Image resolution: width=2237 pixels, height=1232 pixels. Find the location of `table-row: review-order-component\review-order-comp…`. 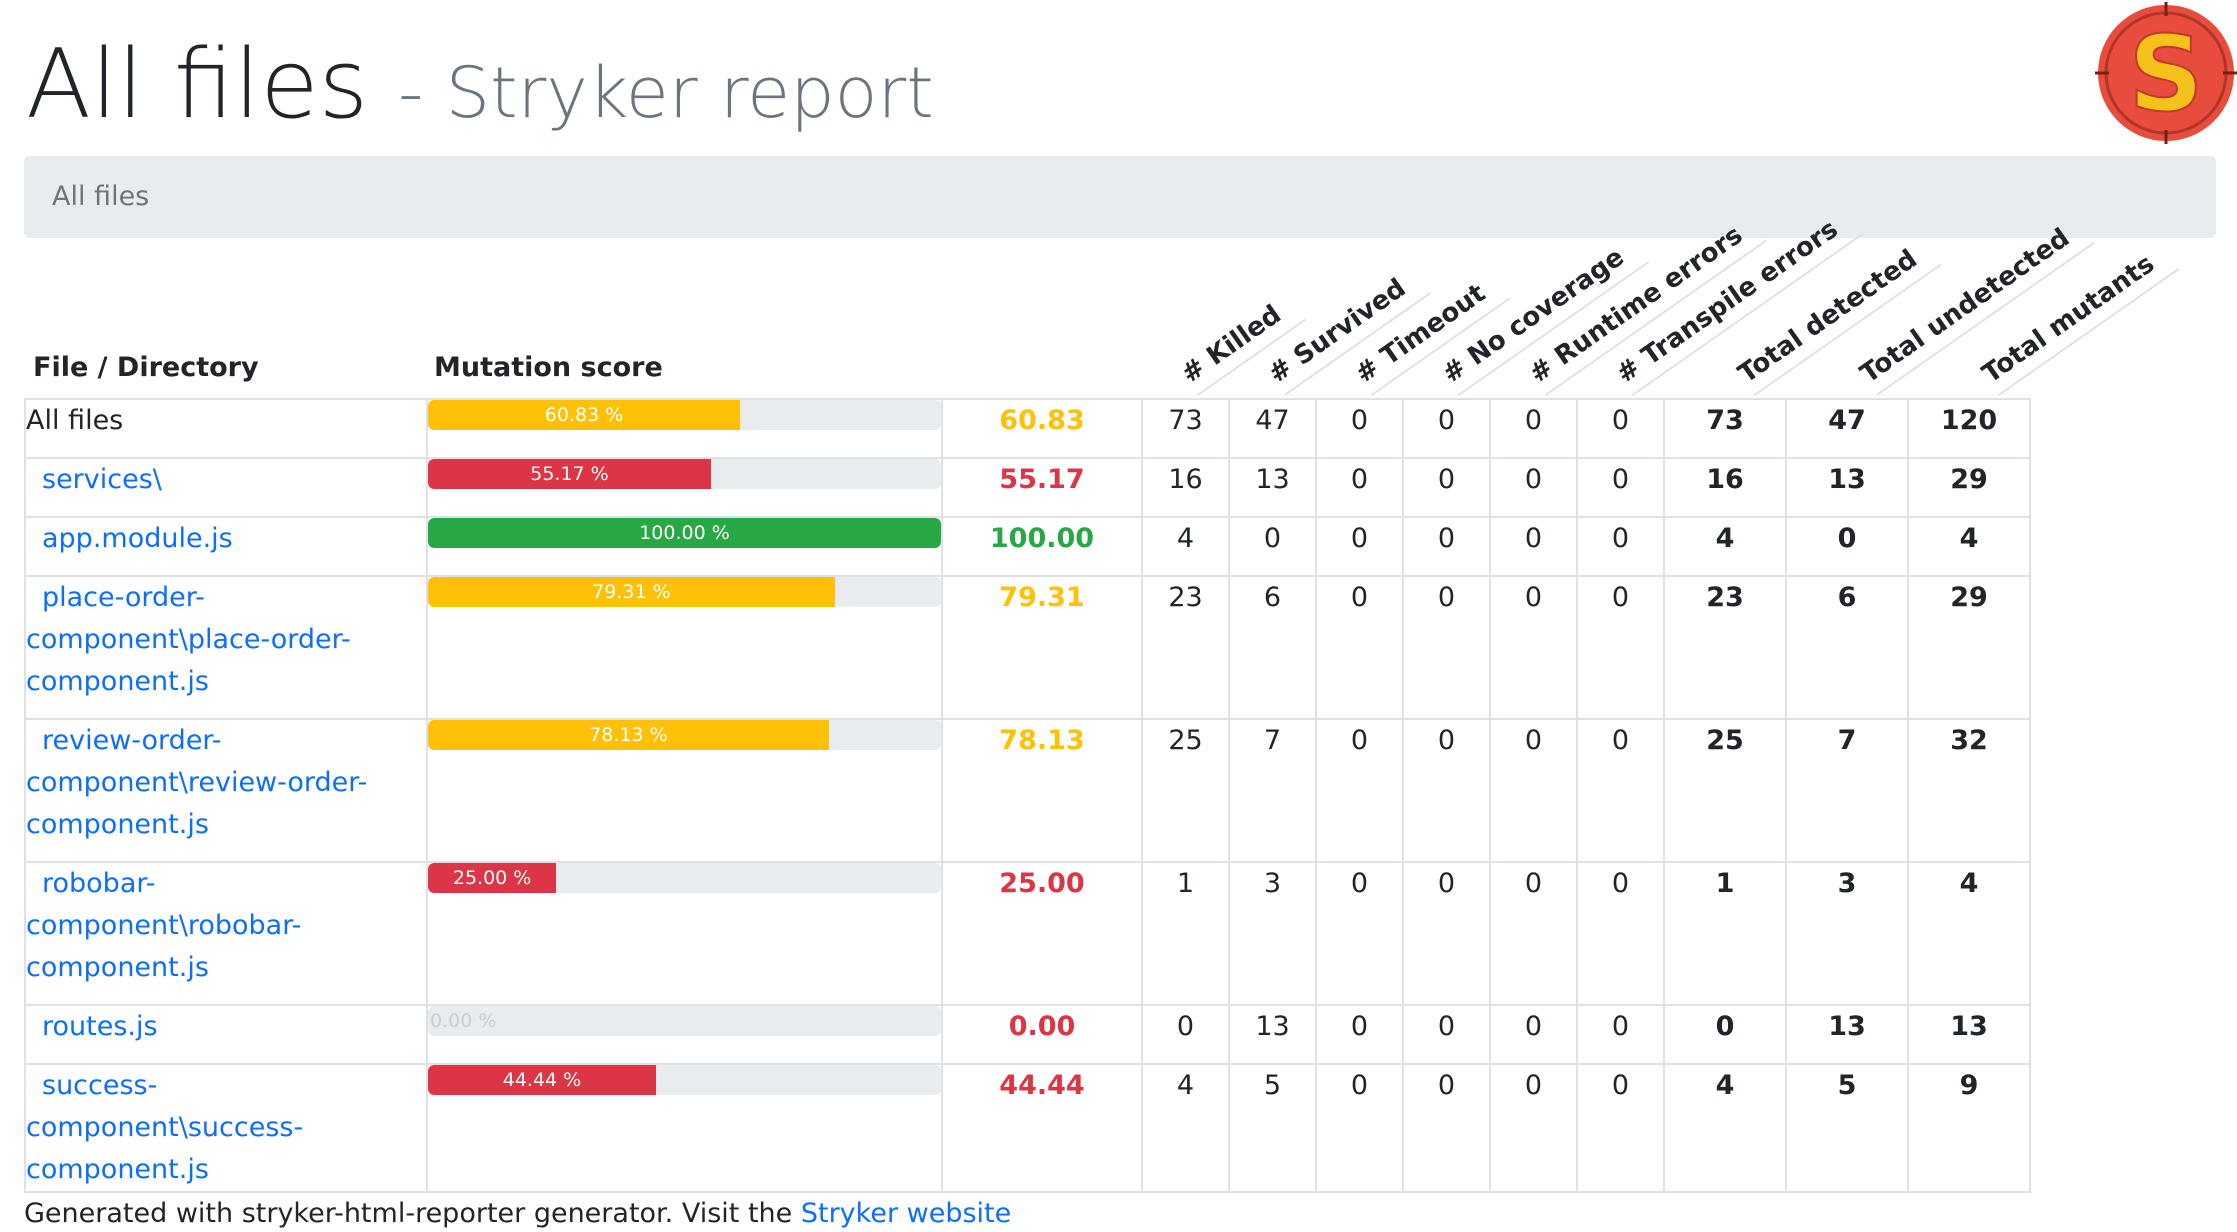

table-row: review-order-component\review-order-comp… is located at coordinates (1027, 790).